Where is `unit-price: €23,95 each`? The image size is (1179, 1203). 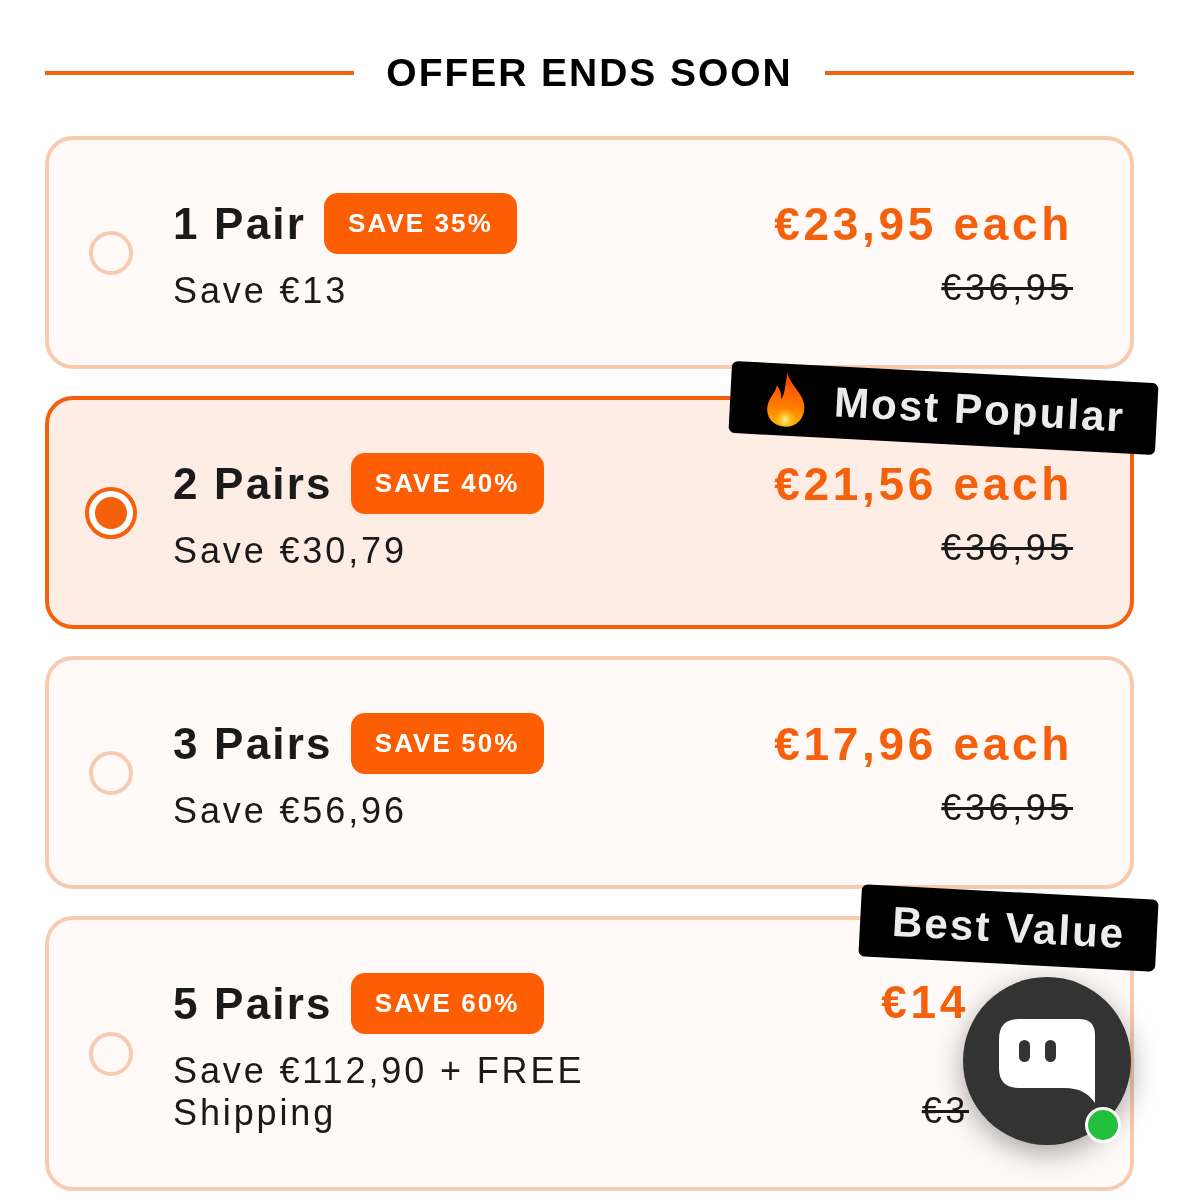
unit-price: €23,95 each is located at coordinates (923, 223).